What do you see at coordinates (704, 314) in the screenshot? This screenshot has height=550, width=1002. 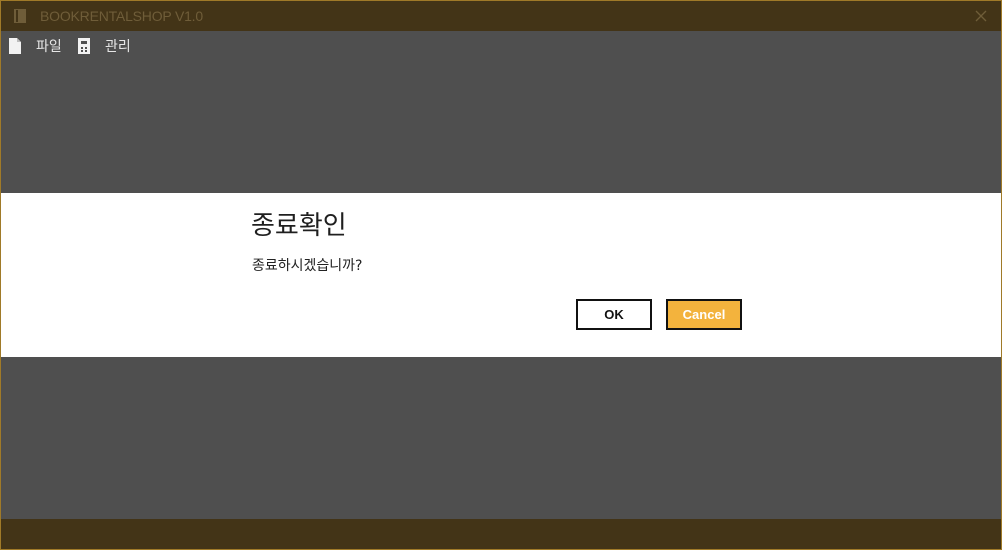 I see `cancel-button: Cancel` at bounding box center [704, 314].